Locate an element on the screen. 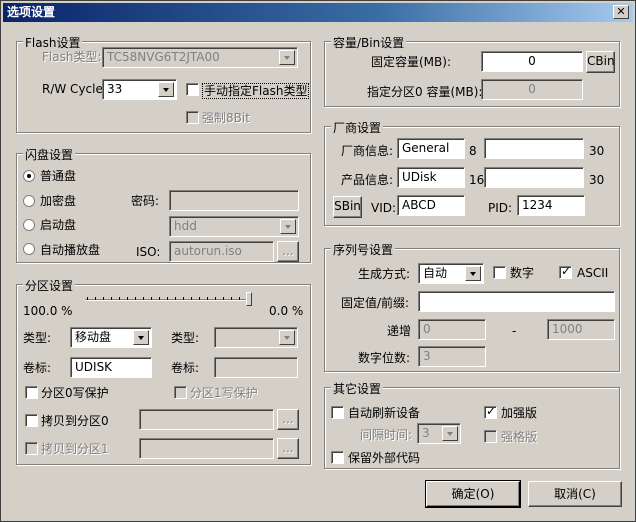 The image size is (636, 522). iso-field: autorun.iso is located at coordinates (221, 251).